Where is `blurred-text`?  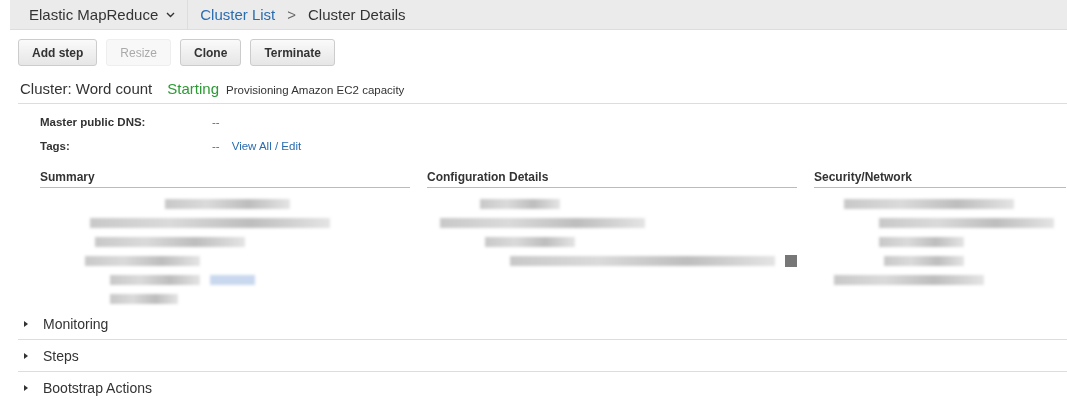 blurred-text is located at coordinates (144, 298).